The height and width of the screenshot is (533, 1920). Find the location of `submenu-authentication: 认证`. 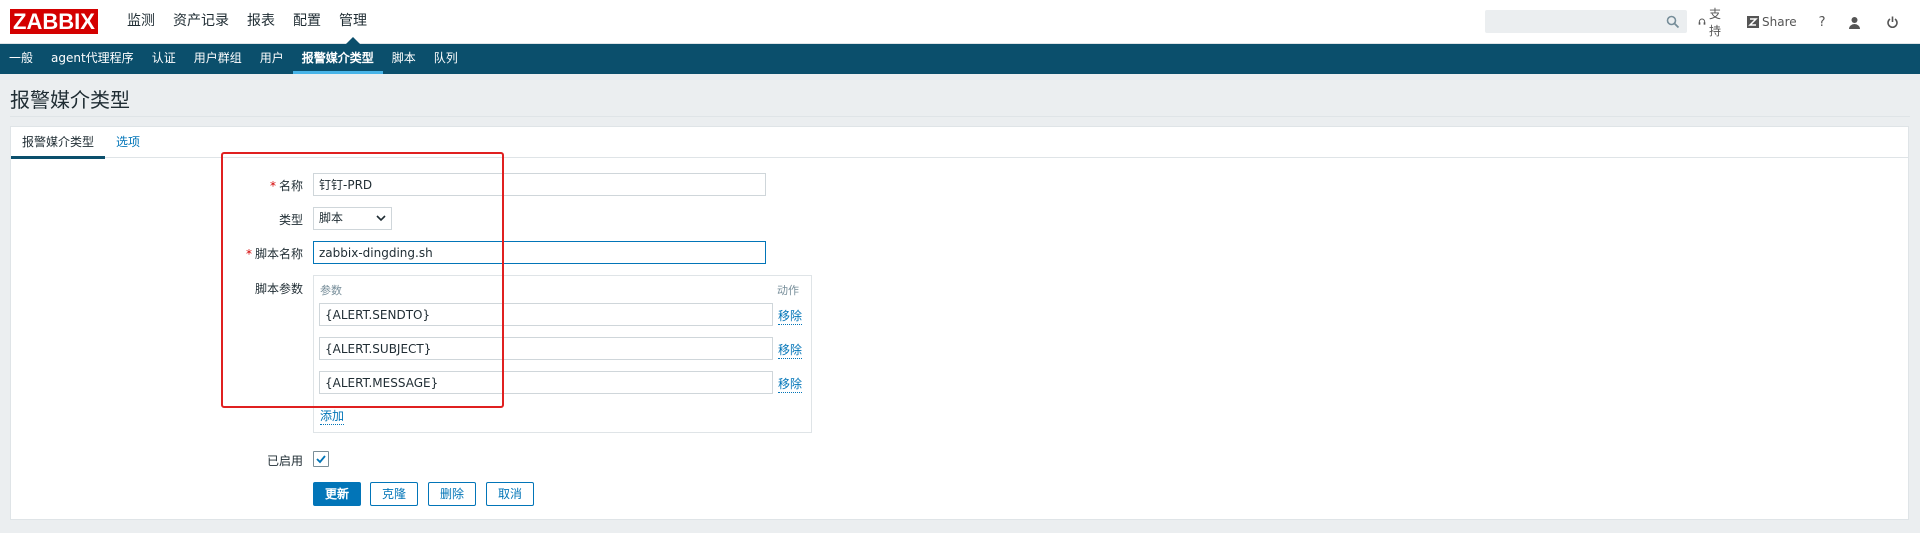

submenu-authentication: 认证 is located at coordinates (164, 59).